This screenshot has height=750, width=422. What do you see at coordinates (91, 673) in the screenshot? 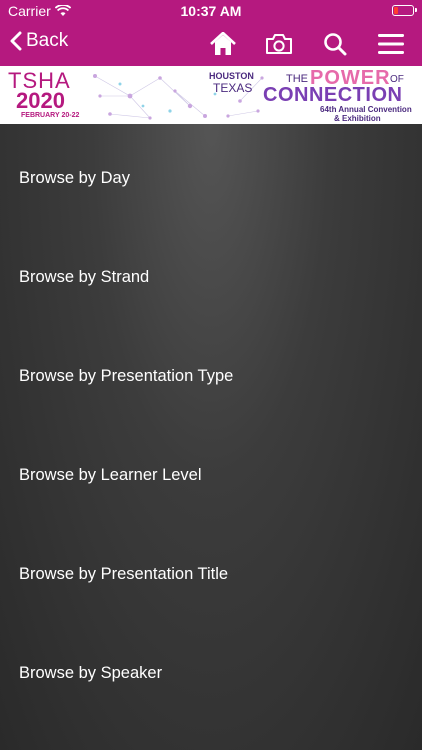
I see `menu-item-label: Browse by Speaker` at bounding box center [91, 673].